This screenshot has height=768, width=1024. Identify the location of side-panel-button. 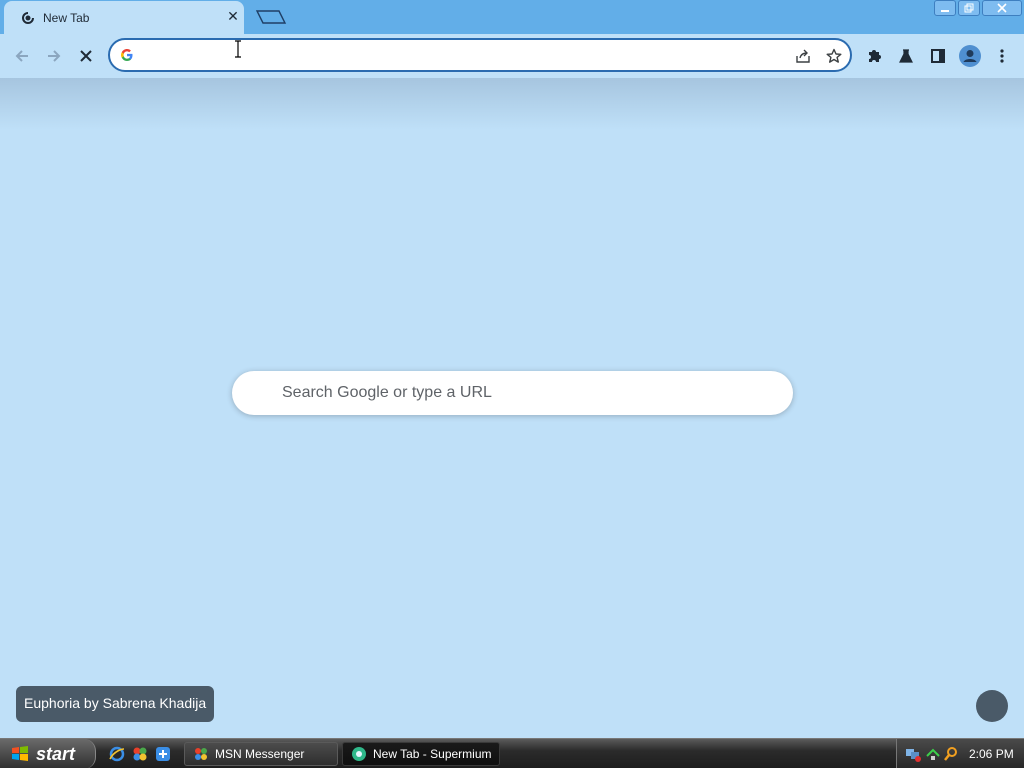
(938, 56).